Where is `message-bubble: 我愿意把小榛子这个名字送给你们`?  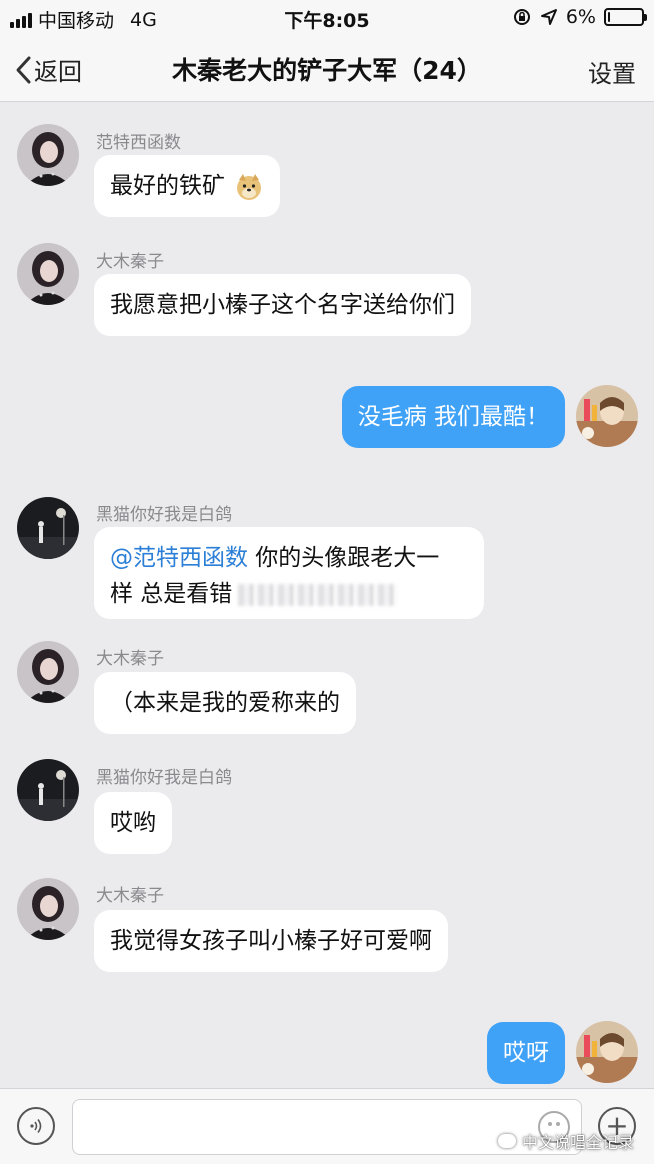
message-bubble: 我愿意把小榛子这个名字送给你们 is located at coordinates (282, 305).